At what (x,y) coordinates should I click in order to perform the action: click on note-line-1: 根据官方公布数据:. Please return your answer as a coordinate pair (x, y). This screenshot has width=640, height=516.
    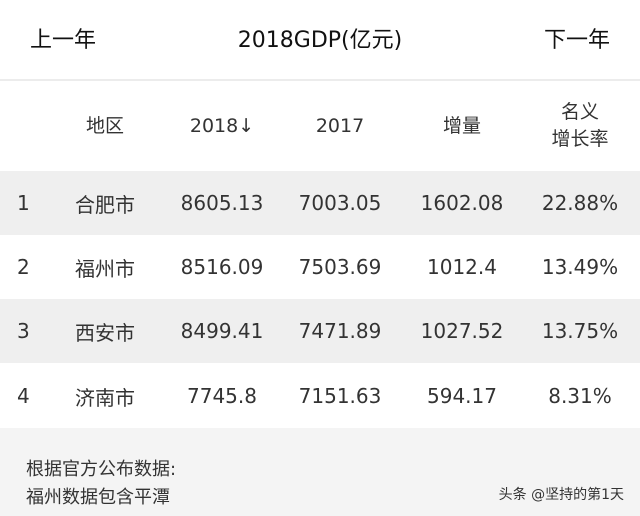
    Looking at the image, I should click on (101, 469).